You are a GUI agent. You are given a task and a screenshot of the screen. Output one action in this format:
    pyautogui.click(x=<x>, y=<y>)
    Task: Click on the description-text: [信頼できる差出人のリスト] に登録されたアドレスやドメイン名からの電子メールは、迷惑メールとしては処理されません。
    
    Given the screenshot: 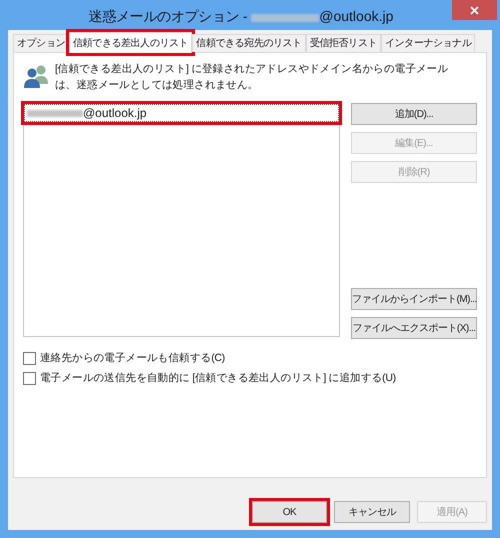 What is the action you would take?
    pyautogui.click(x=252, y=77)
    